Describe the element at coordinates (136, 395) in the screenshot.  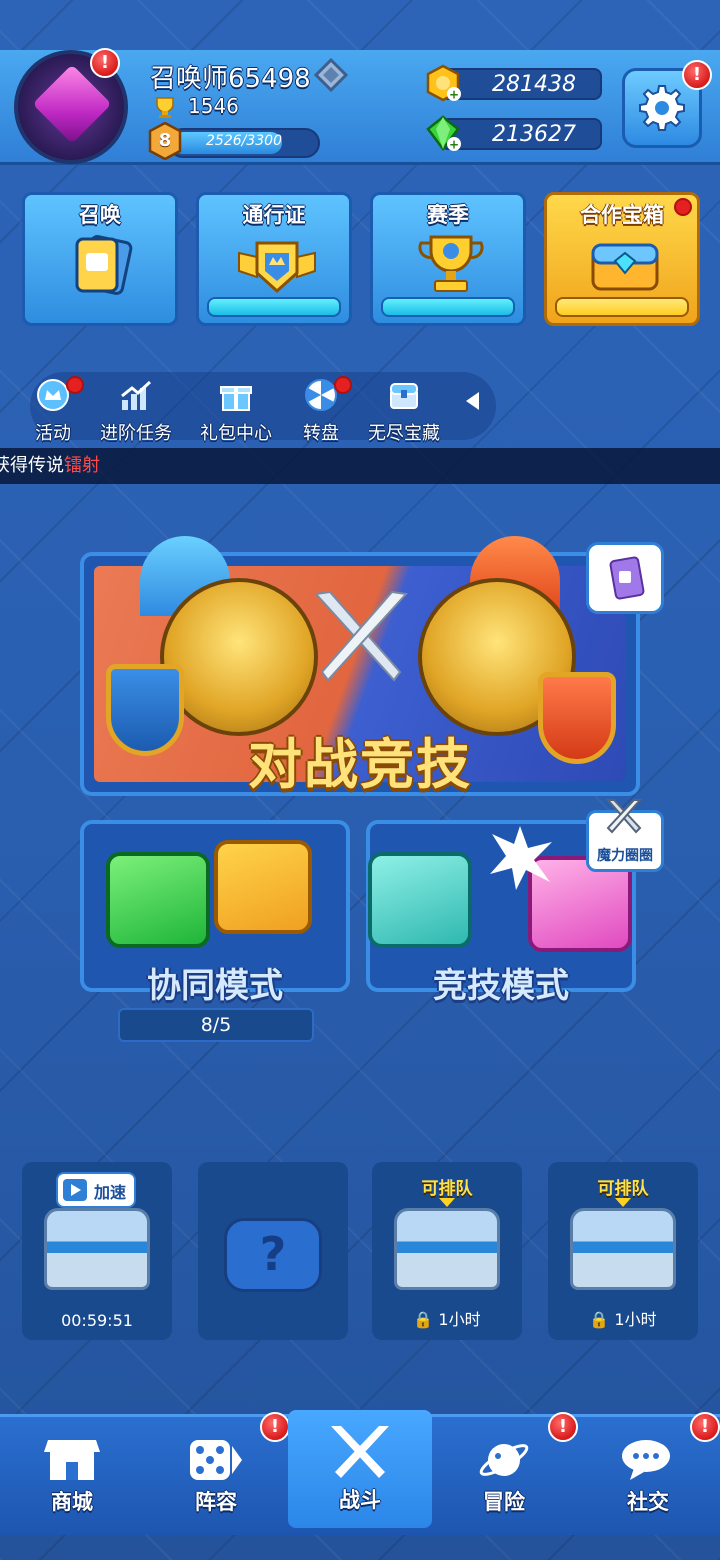
I see `trend-chart-icon` at that location.